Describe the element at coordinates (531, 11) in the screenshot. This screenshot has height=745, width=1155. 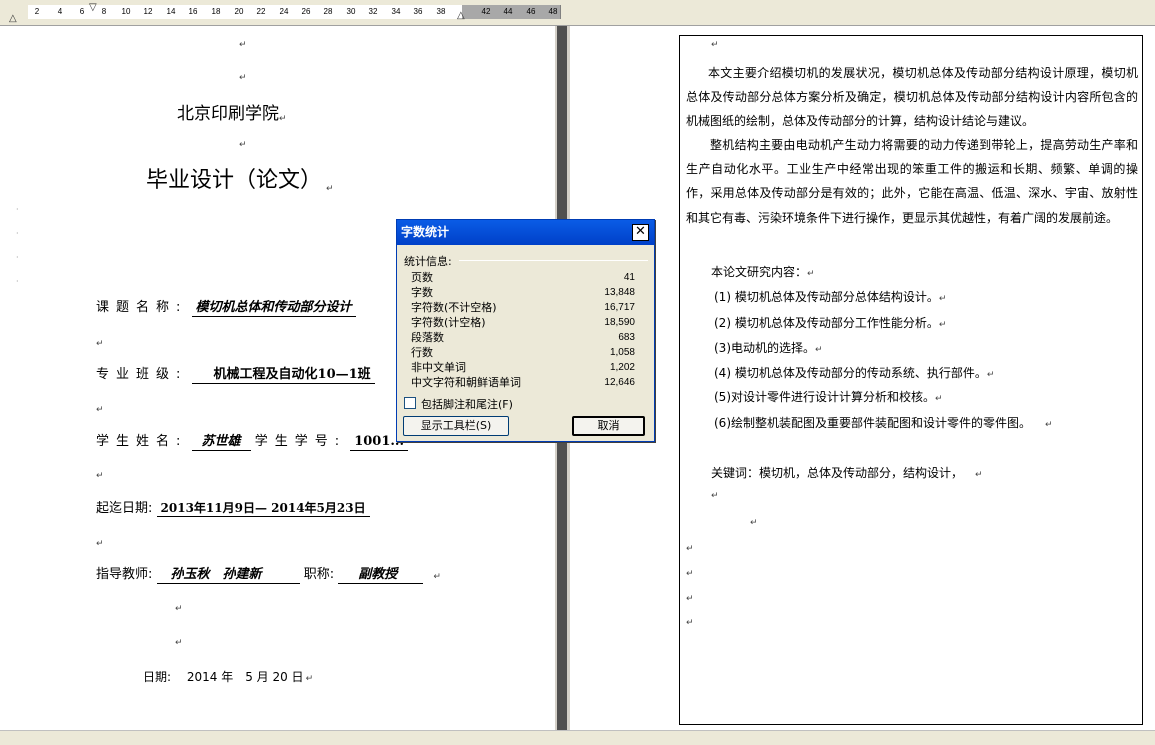
I see `ruler-number: 46` at that location.